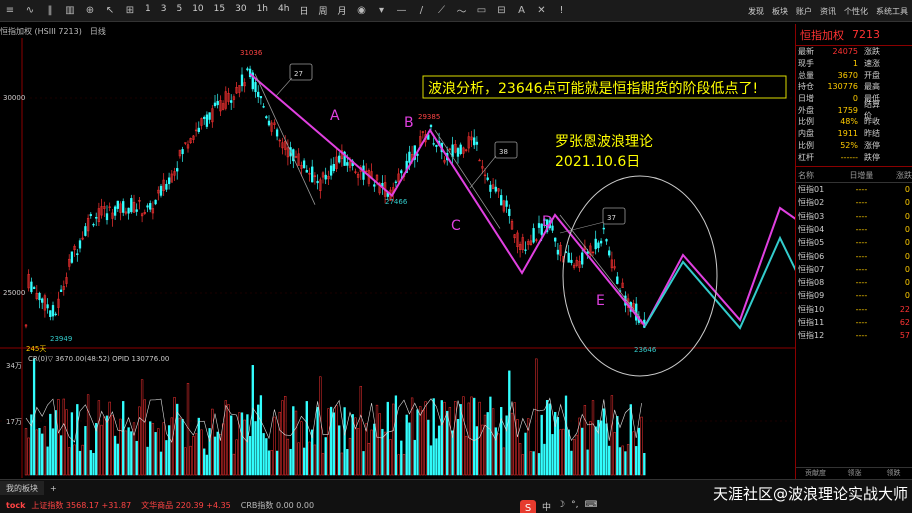 The height and width of the screenshot is (513, 912). I want to click on eye-icon: ◉, so click(361, 11).